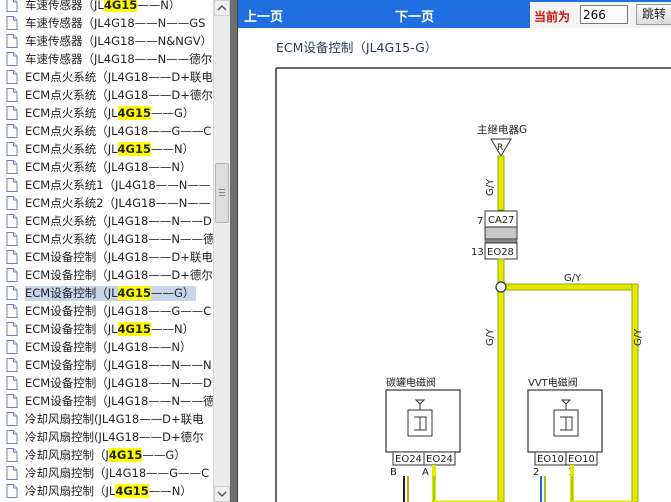 This screenshot has width=671, height=502. What do you see at coordinates (553, 382) in the screenshot?
I see `right-component-label: VVT电磁阀` at bounding box center [553, 382].